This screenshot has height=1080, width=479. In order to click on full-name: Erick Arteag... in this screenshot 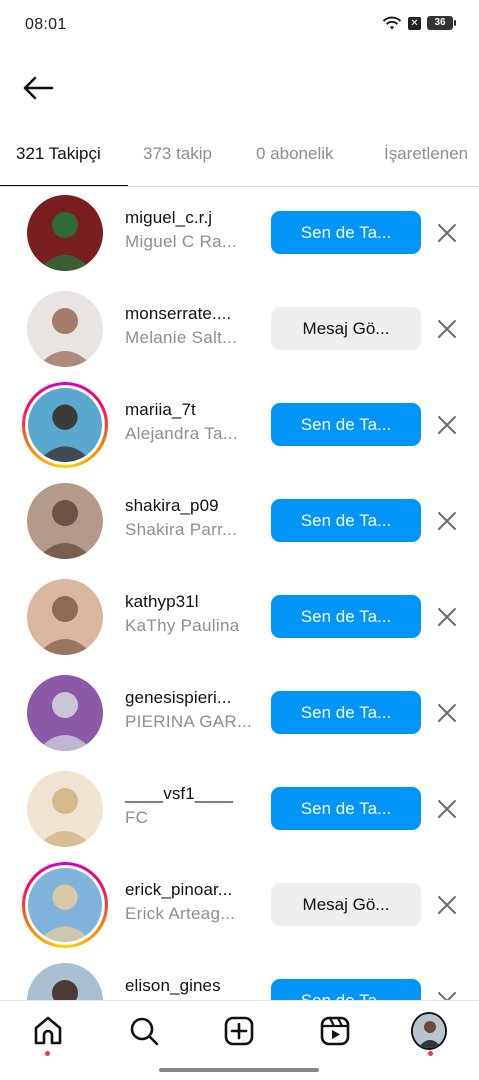, I will do `click(180, 913)`.